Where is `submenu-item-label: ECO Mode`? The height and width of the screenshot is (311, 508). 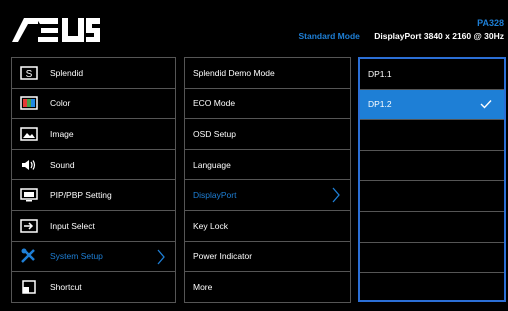 submenu-item-label: ECO Mode is located at coordinates (214, 103).